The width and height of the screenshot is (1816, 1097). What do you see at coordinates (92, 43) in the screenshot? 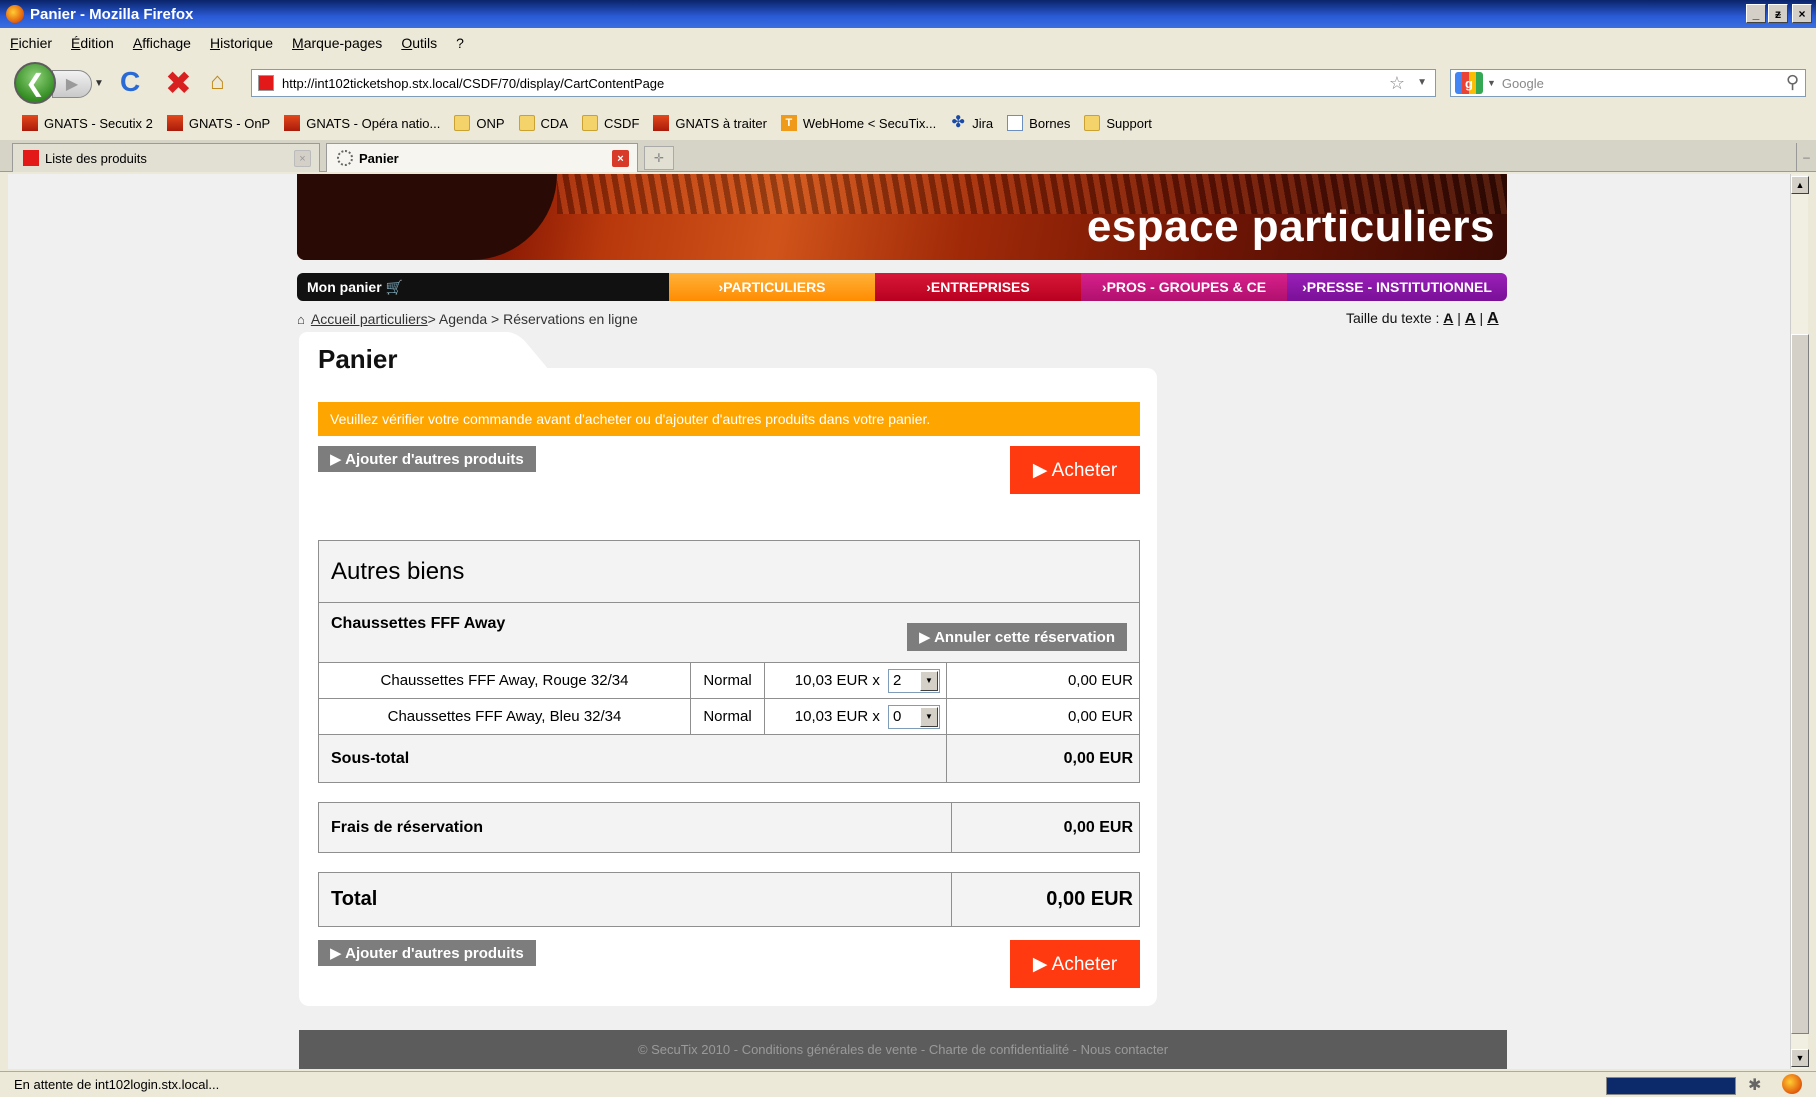
I see `menu-edition: Édition` at bounding box center [92, 43].